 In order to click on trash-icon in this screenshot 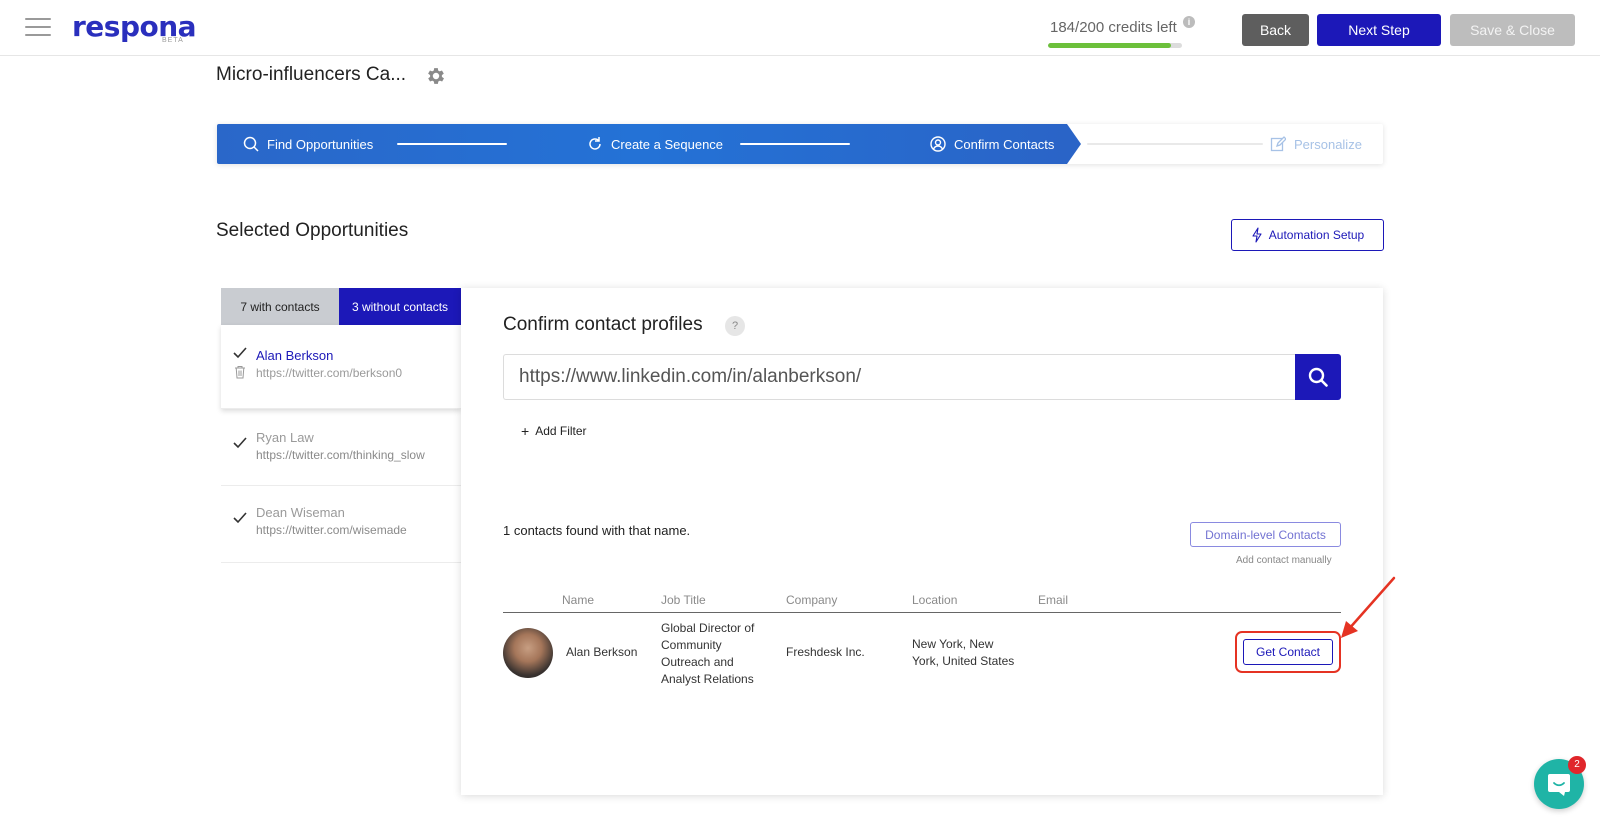, I will do `click(240, 372)`.